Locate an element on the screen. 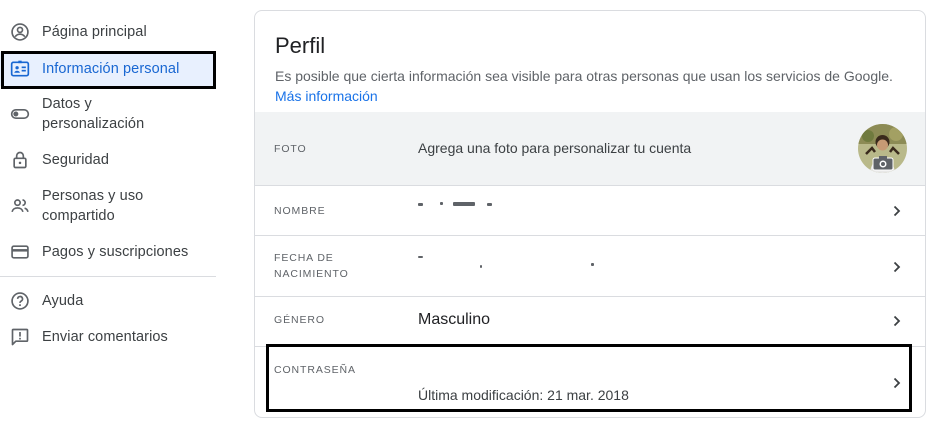 The image size is (931, 423). gender-row: GÉNERO Masculino is located at coordinates (590, 321).